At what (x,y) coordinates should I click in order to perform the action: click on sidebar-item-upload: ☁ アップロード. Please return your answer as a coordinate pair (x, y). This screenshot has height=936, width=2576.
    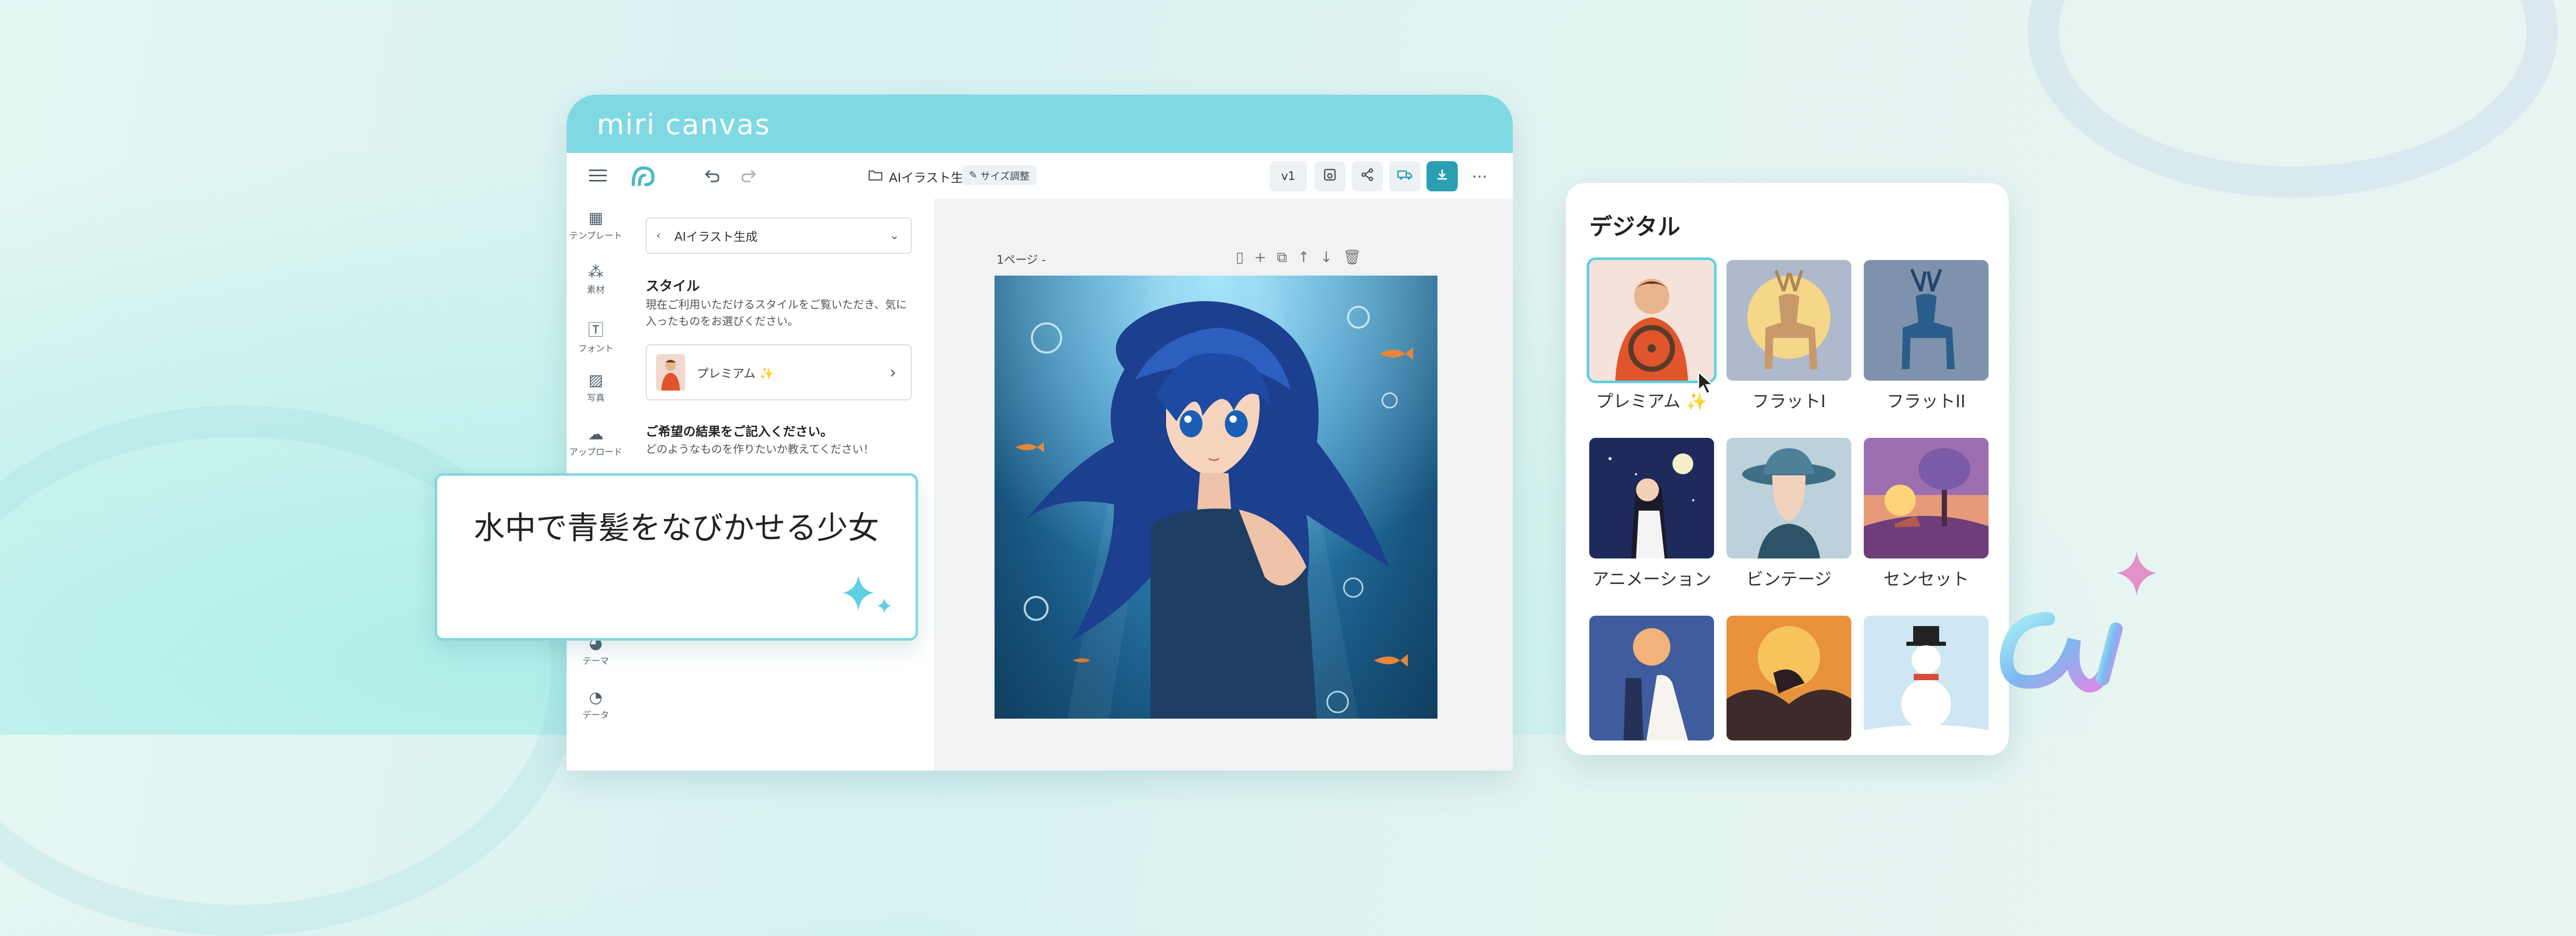
    Looking at the image, I should click on (596, 441).